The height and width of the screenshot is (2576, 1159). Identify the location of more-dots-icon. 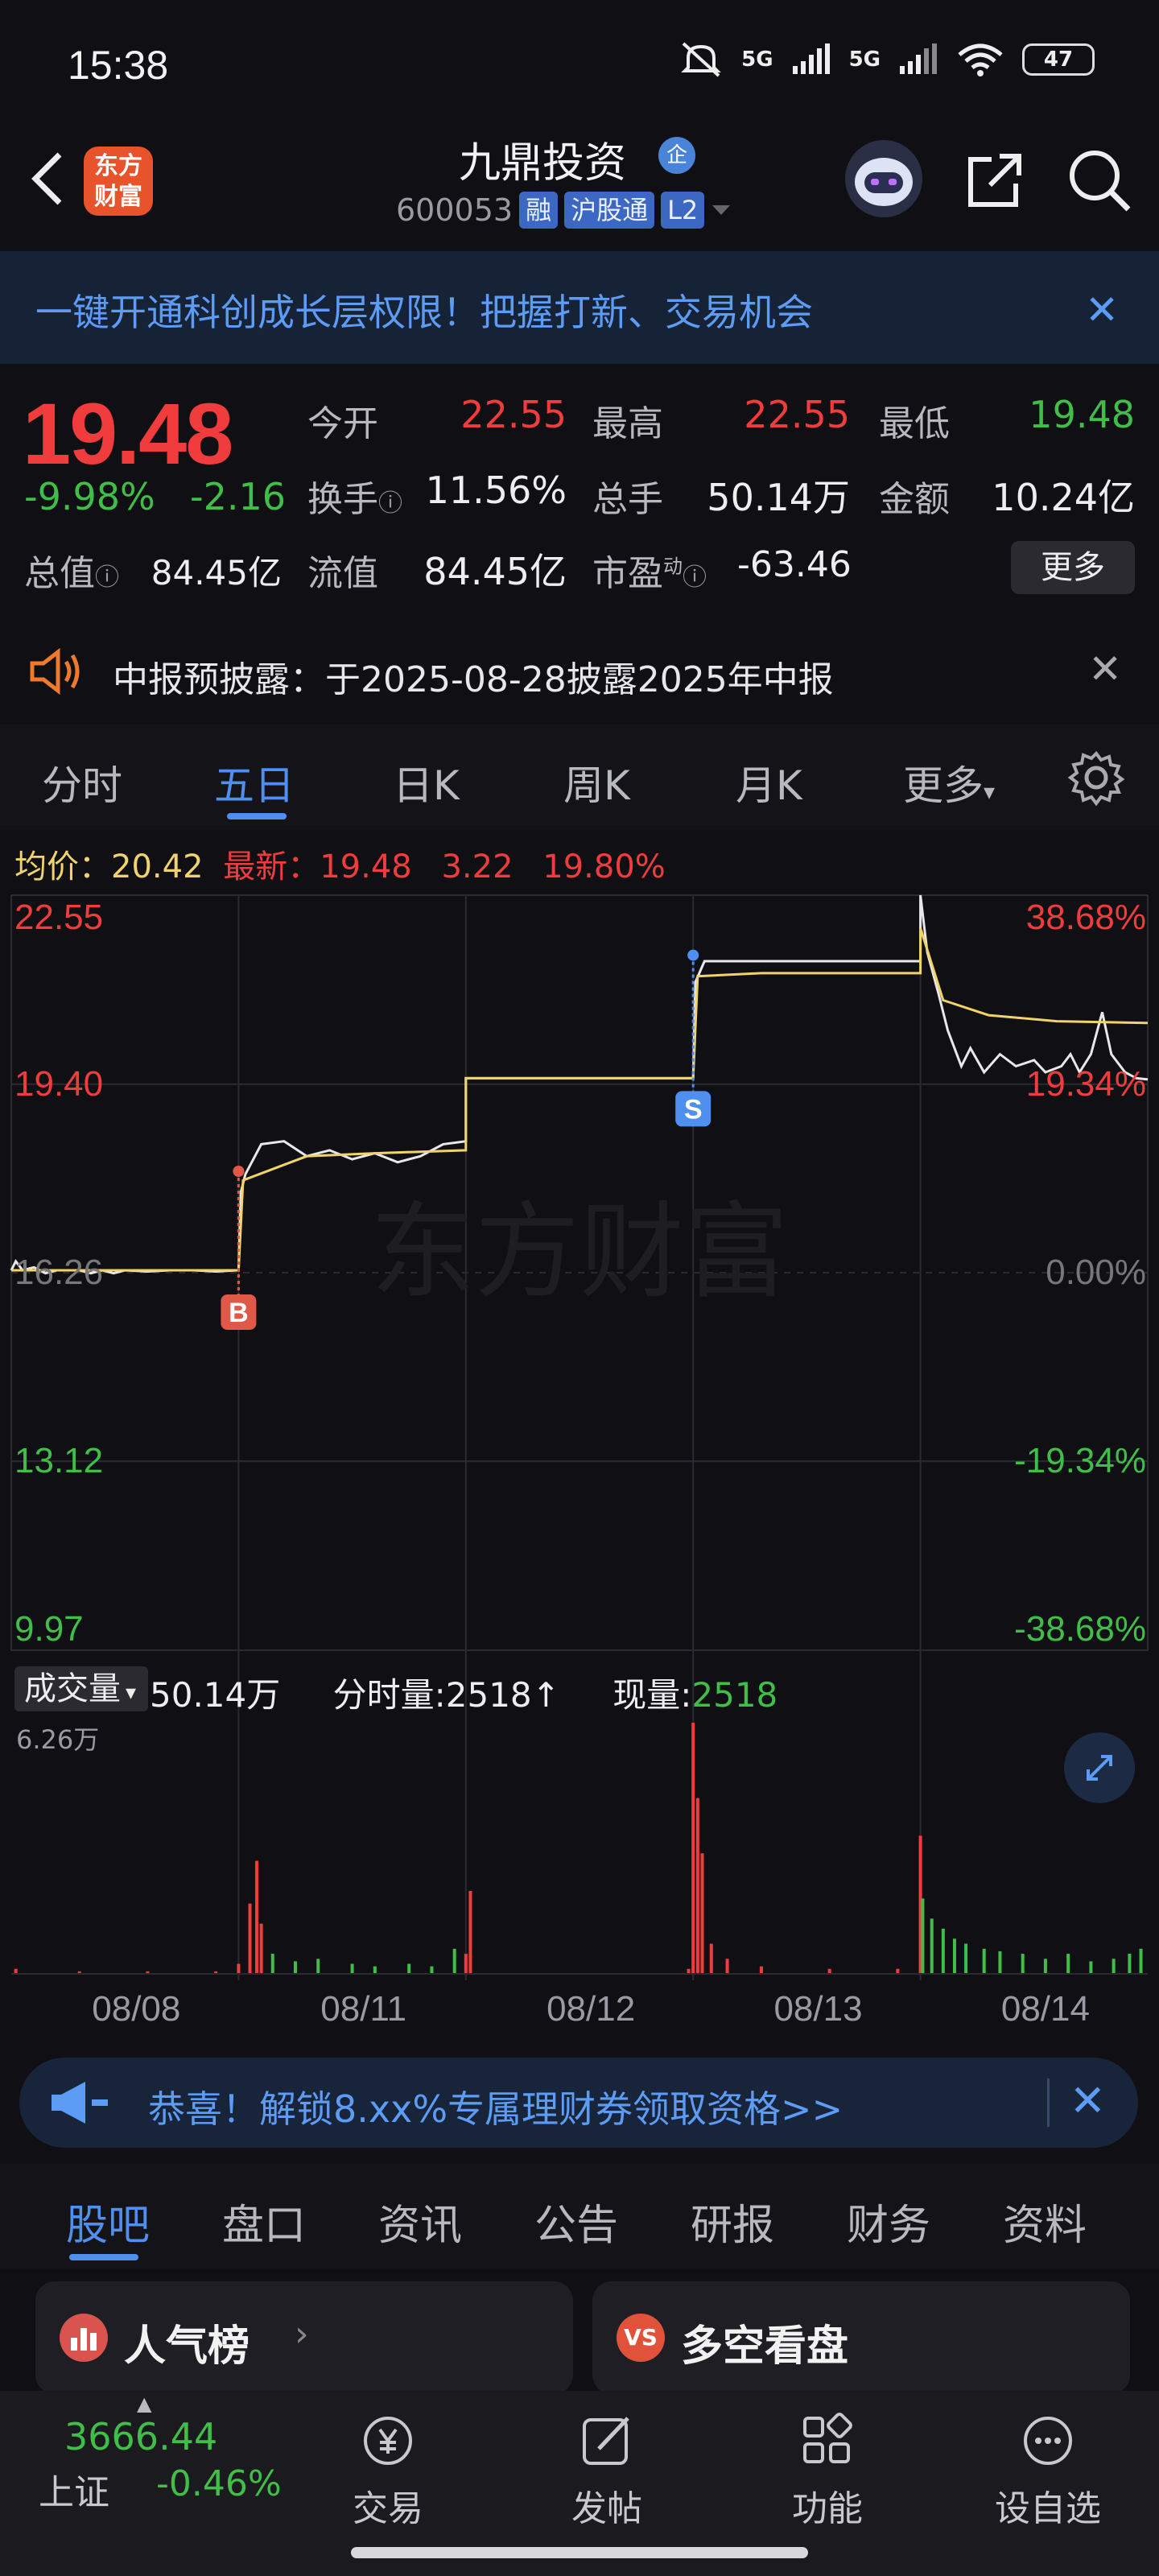
(1048, 2441).